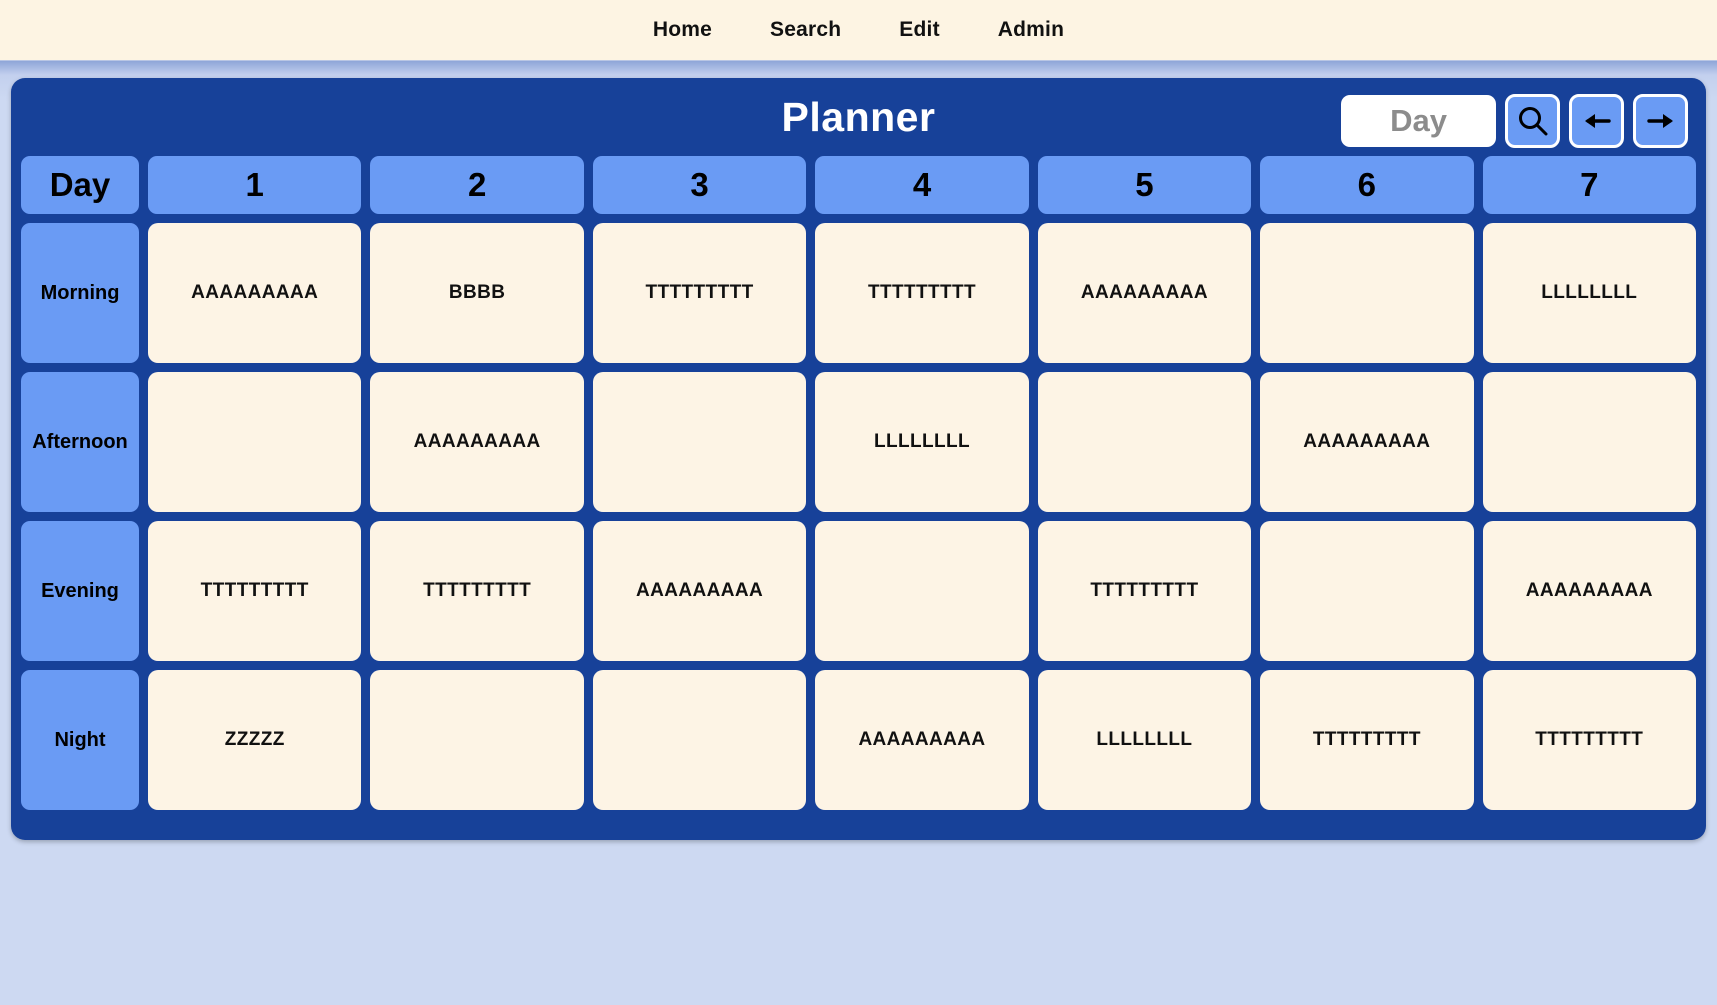  I want to click on cell-afternoon-4: LLLLLLLL, so click(922, 442).